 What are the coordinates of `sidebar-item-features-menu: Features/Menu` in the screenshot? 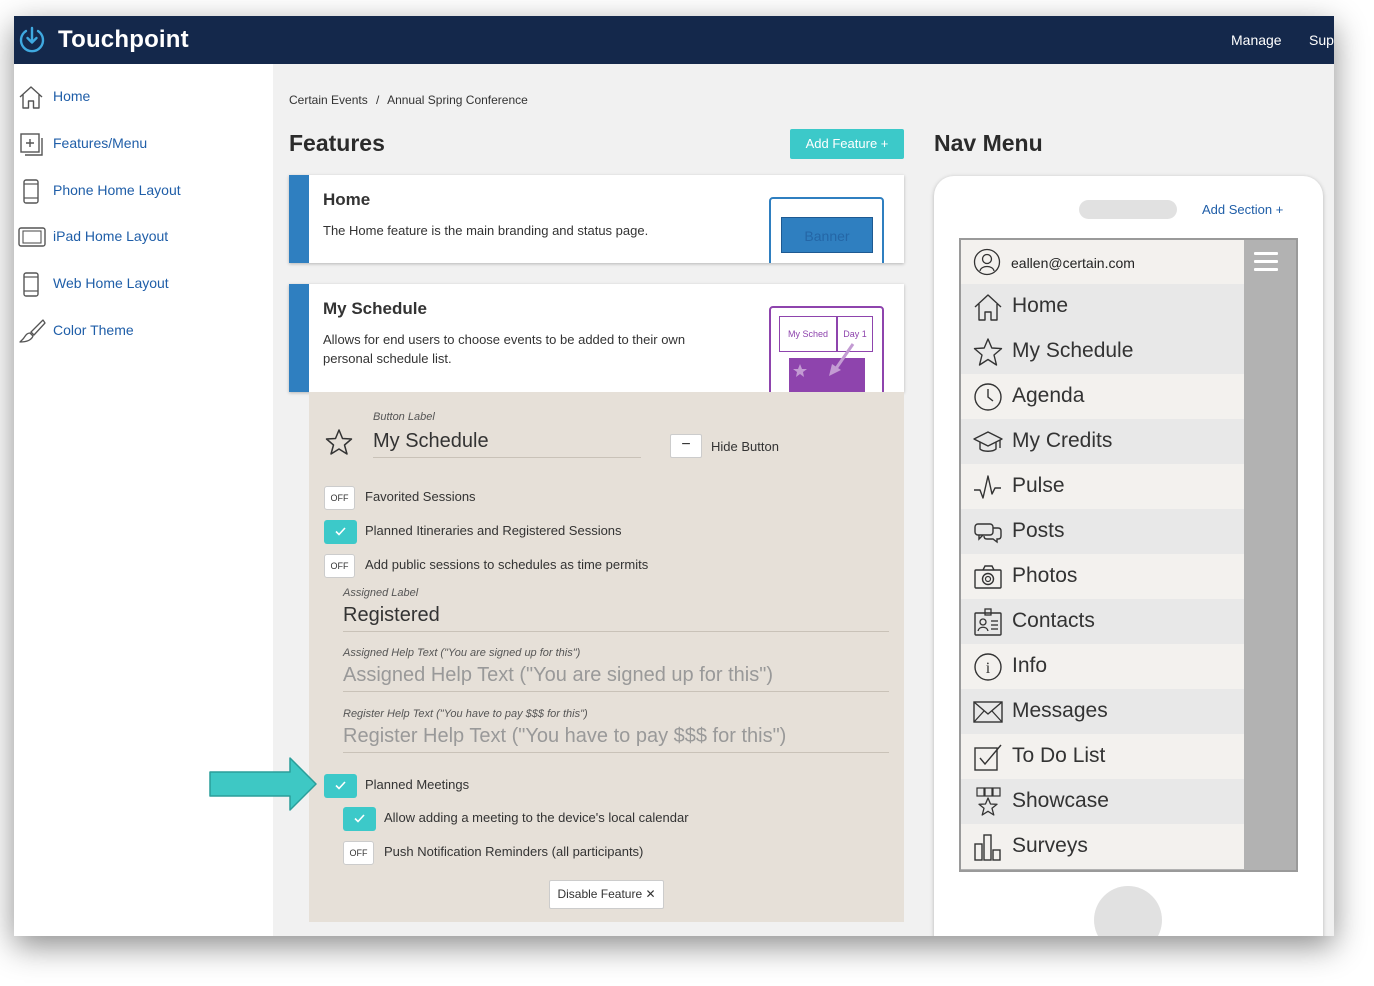 It's located at (143, 144).